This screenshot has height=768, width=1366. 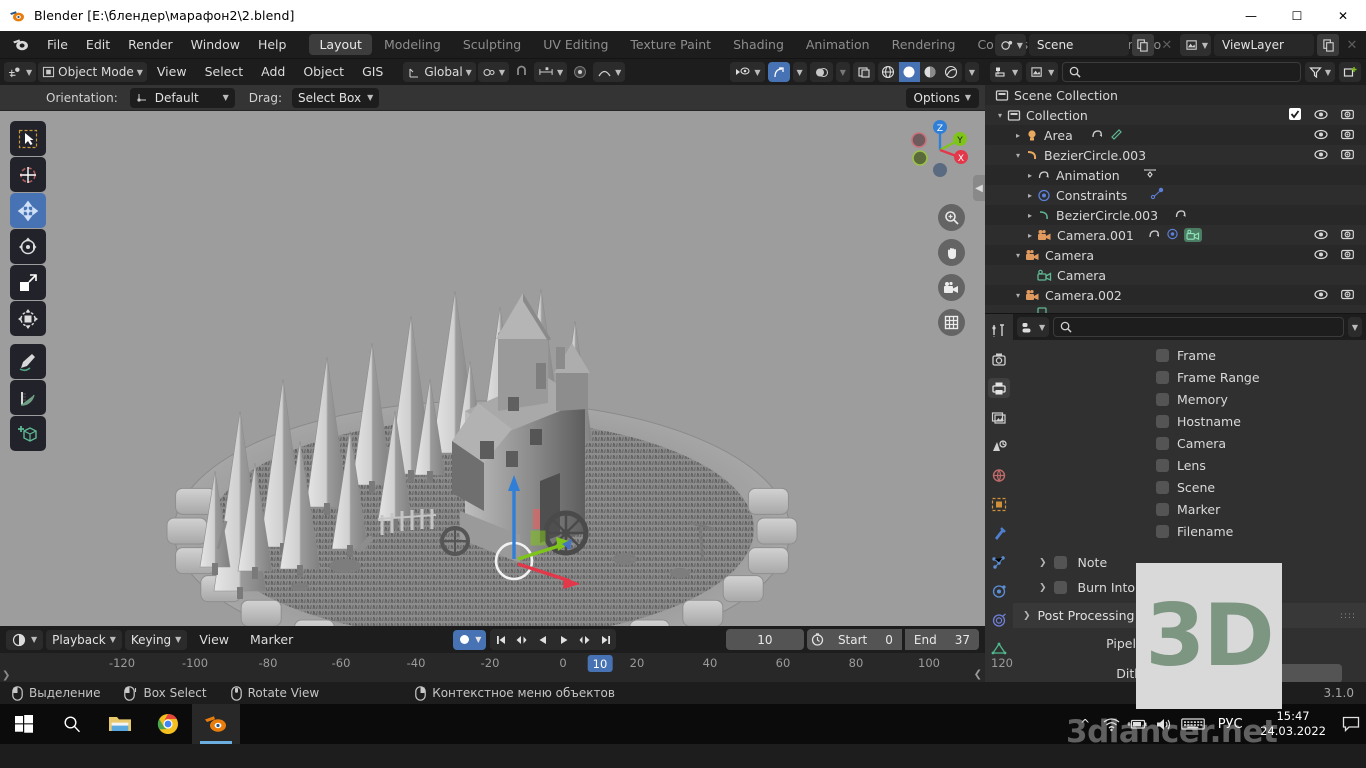 I want to click on add-cube-tool, so click(x=28, y=433).